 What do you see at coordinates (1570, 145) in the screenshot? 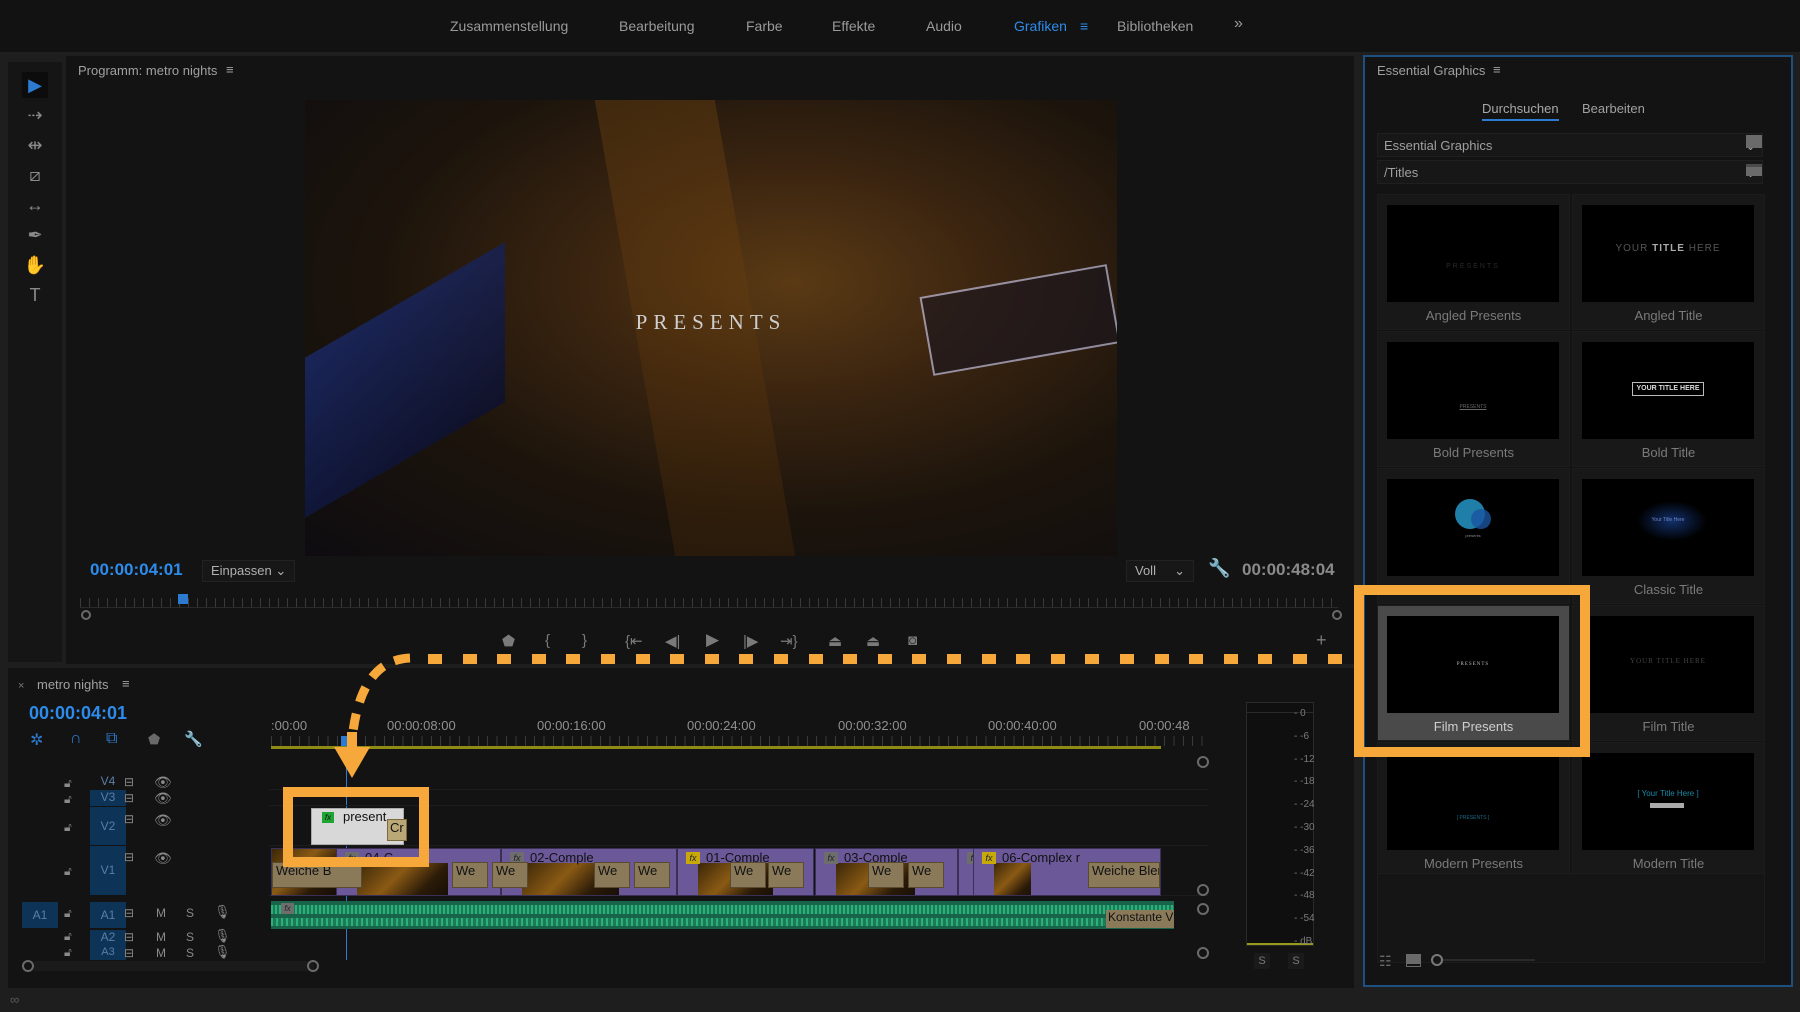
I see `source-select: Essential Graphics⌄` at bounding box center [1570, 145].